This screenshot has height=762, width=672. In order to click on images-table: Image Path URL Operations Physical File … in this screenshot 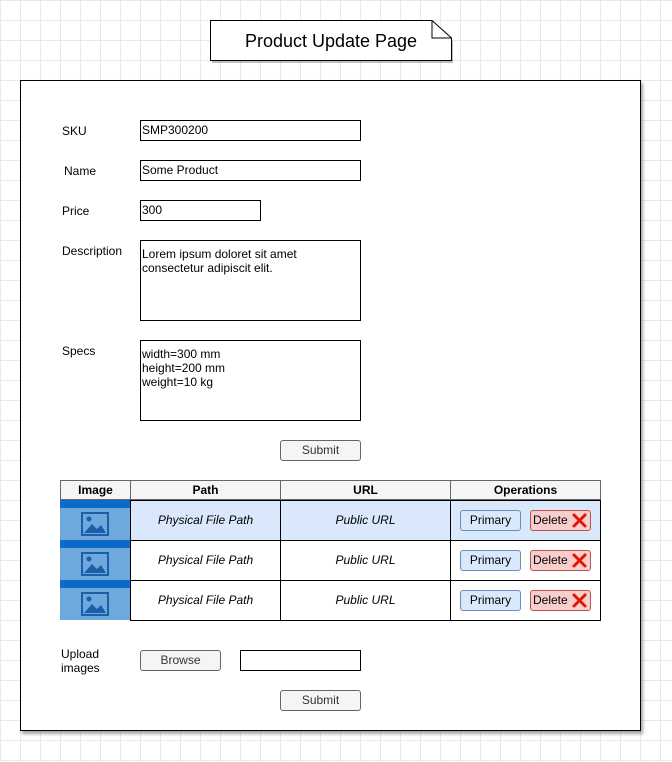, I will do `click(330, 550)`.